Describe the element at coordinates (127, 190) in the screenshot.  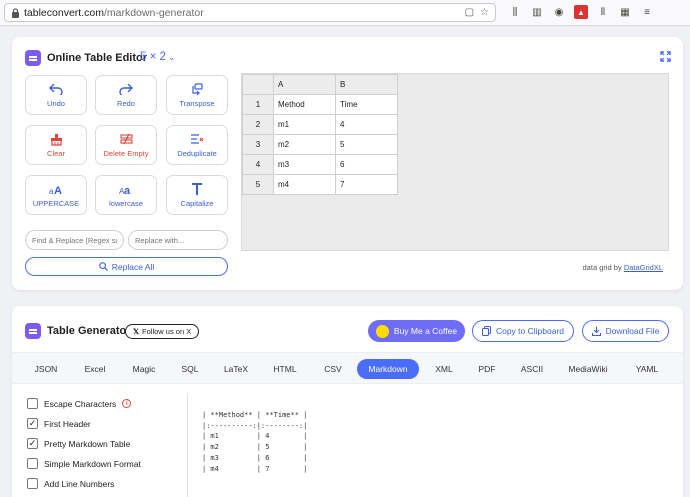
I see `svg-text: a` at that location.